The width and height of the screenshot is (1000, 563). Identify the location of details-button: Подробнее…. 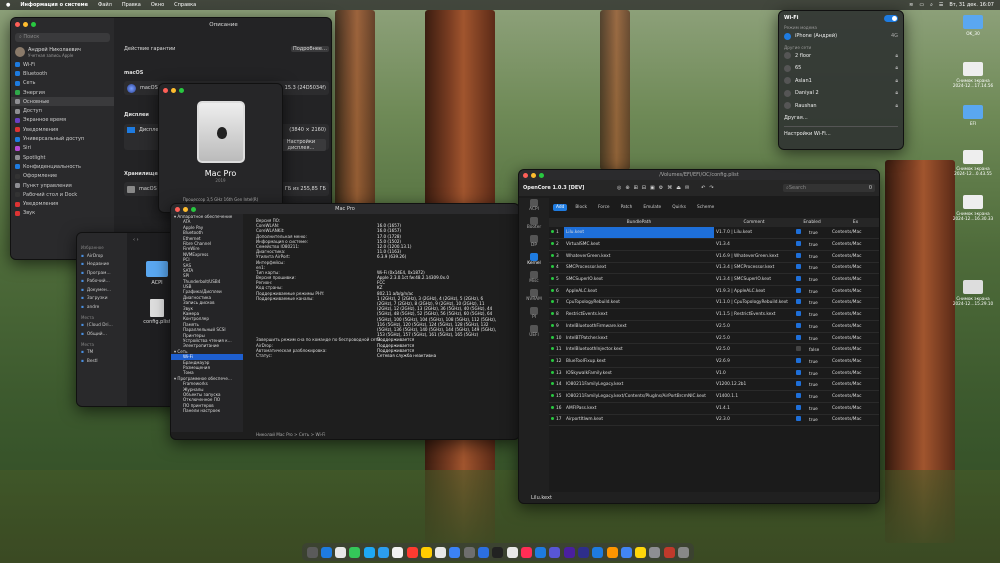
(309, 49).